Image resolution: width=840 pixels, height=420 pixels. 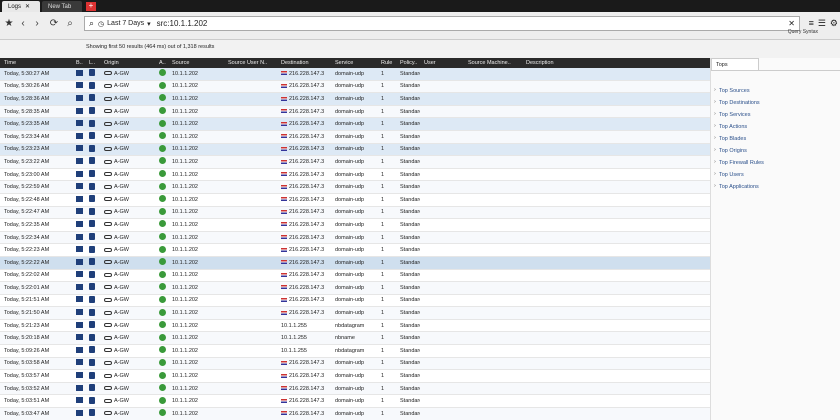 What do you see at coordinates (250, 63) in the screenshot?
I see `col-source-user: Source User N..` at bounding box center [250, 63].